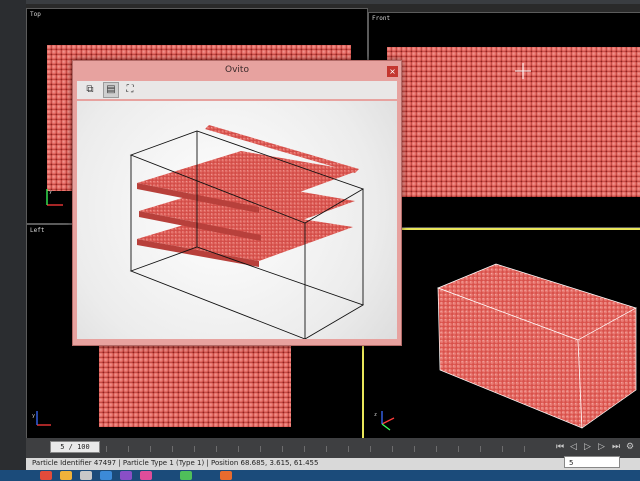 The width and height of the screenshot is (640, 481). Describe the element at coordinates (384, 421) in the screenshot. I see `axis-tripod-perspective: z` at that location.